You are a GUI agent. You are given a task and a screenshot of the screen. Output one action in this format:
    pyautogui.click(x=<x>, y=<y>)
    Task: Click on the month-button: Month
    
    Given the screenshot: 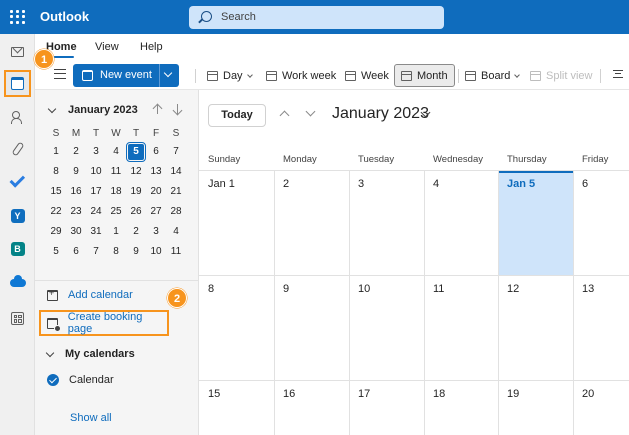 What is the action you would take?
    pyautogui.click(x=424, y=75)
    